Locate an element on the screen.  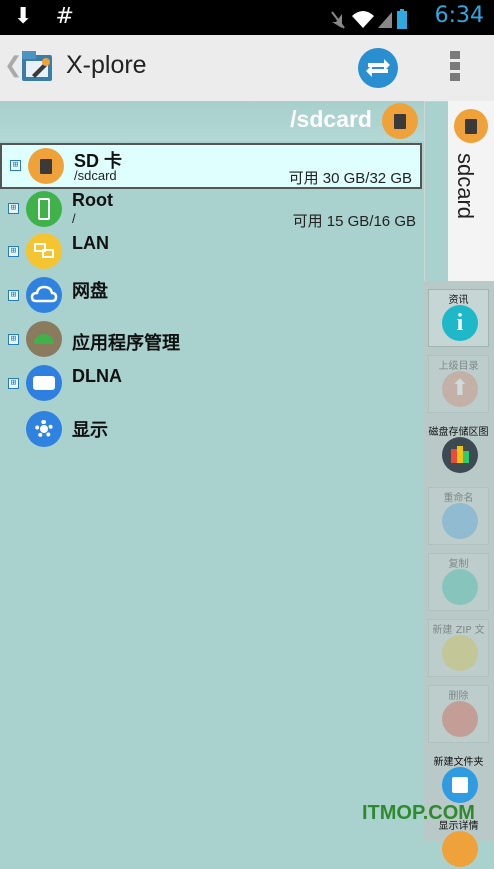
item-name: Root is located at coordinates (92, 200).